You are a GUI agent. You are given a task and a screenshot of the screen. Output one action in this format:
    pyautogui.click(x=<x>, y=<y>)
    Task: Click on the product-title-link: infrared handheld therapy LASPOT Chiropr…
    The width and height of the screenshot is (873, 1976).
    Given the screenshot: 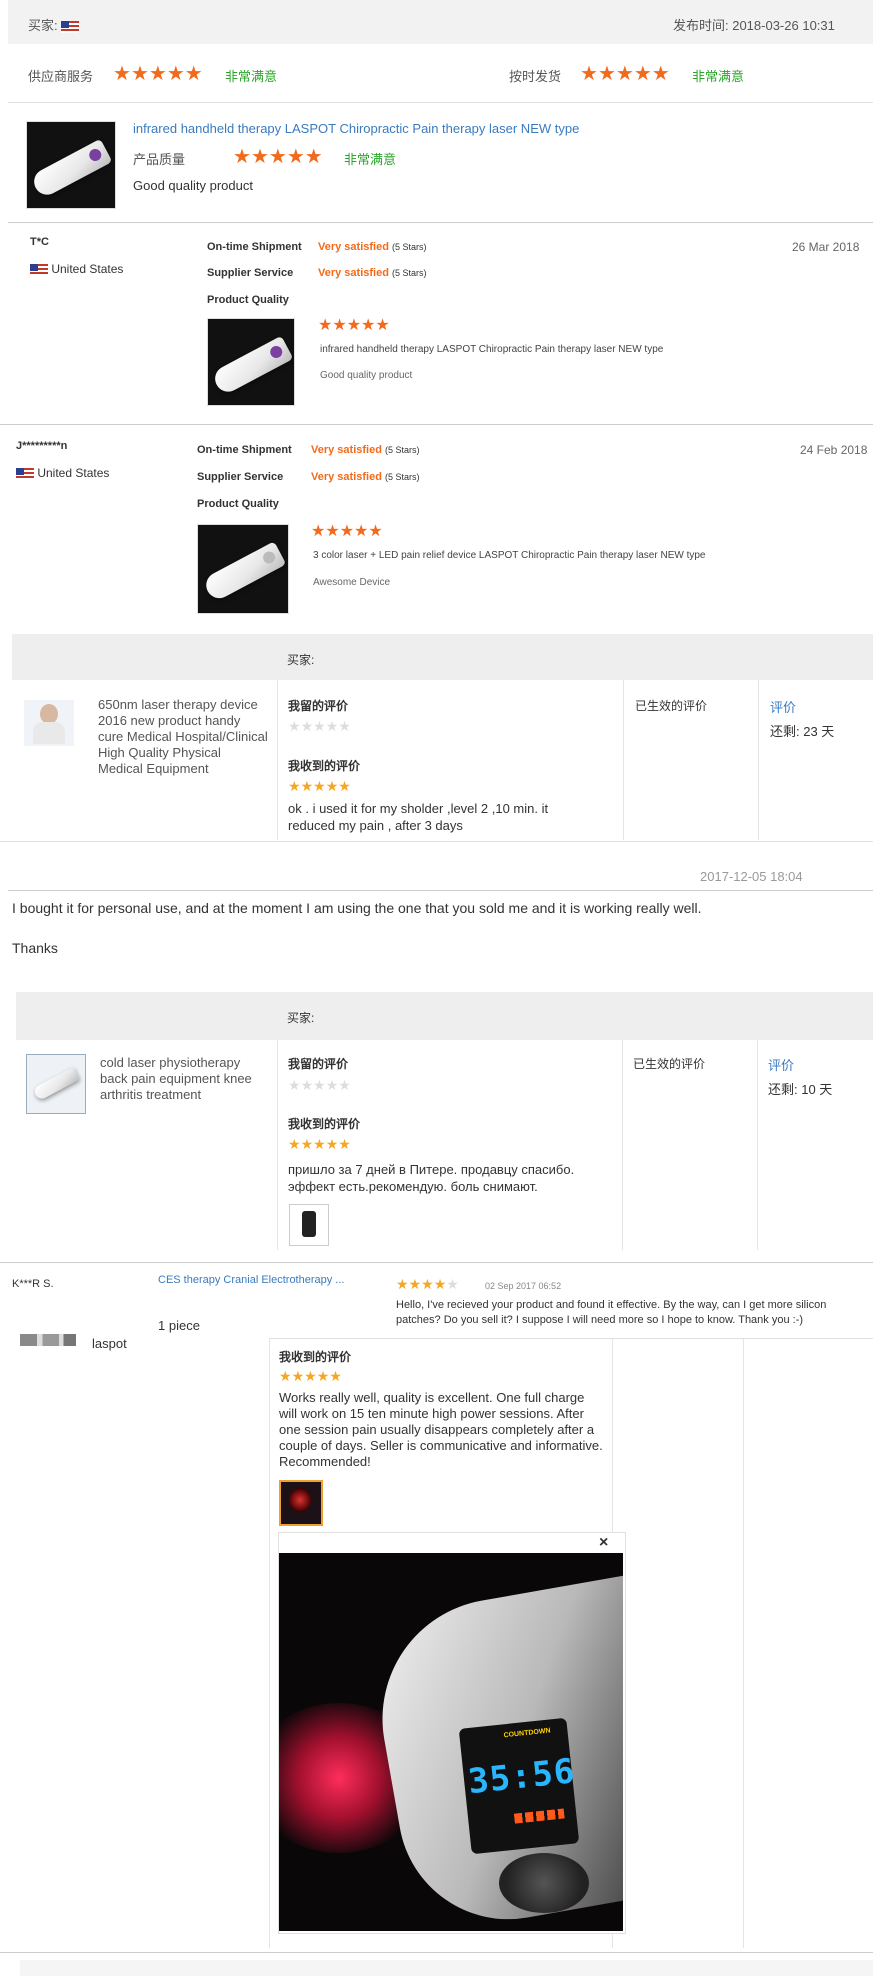 What is the action you would take?
    pyautogui.click(x=356, y=128)
    